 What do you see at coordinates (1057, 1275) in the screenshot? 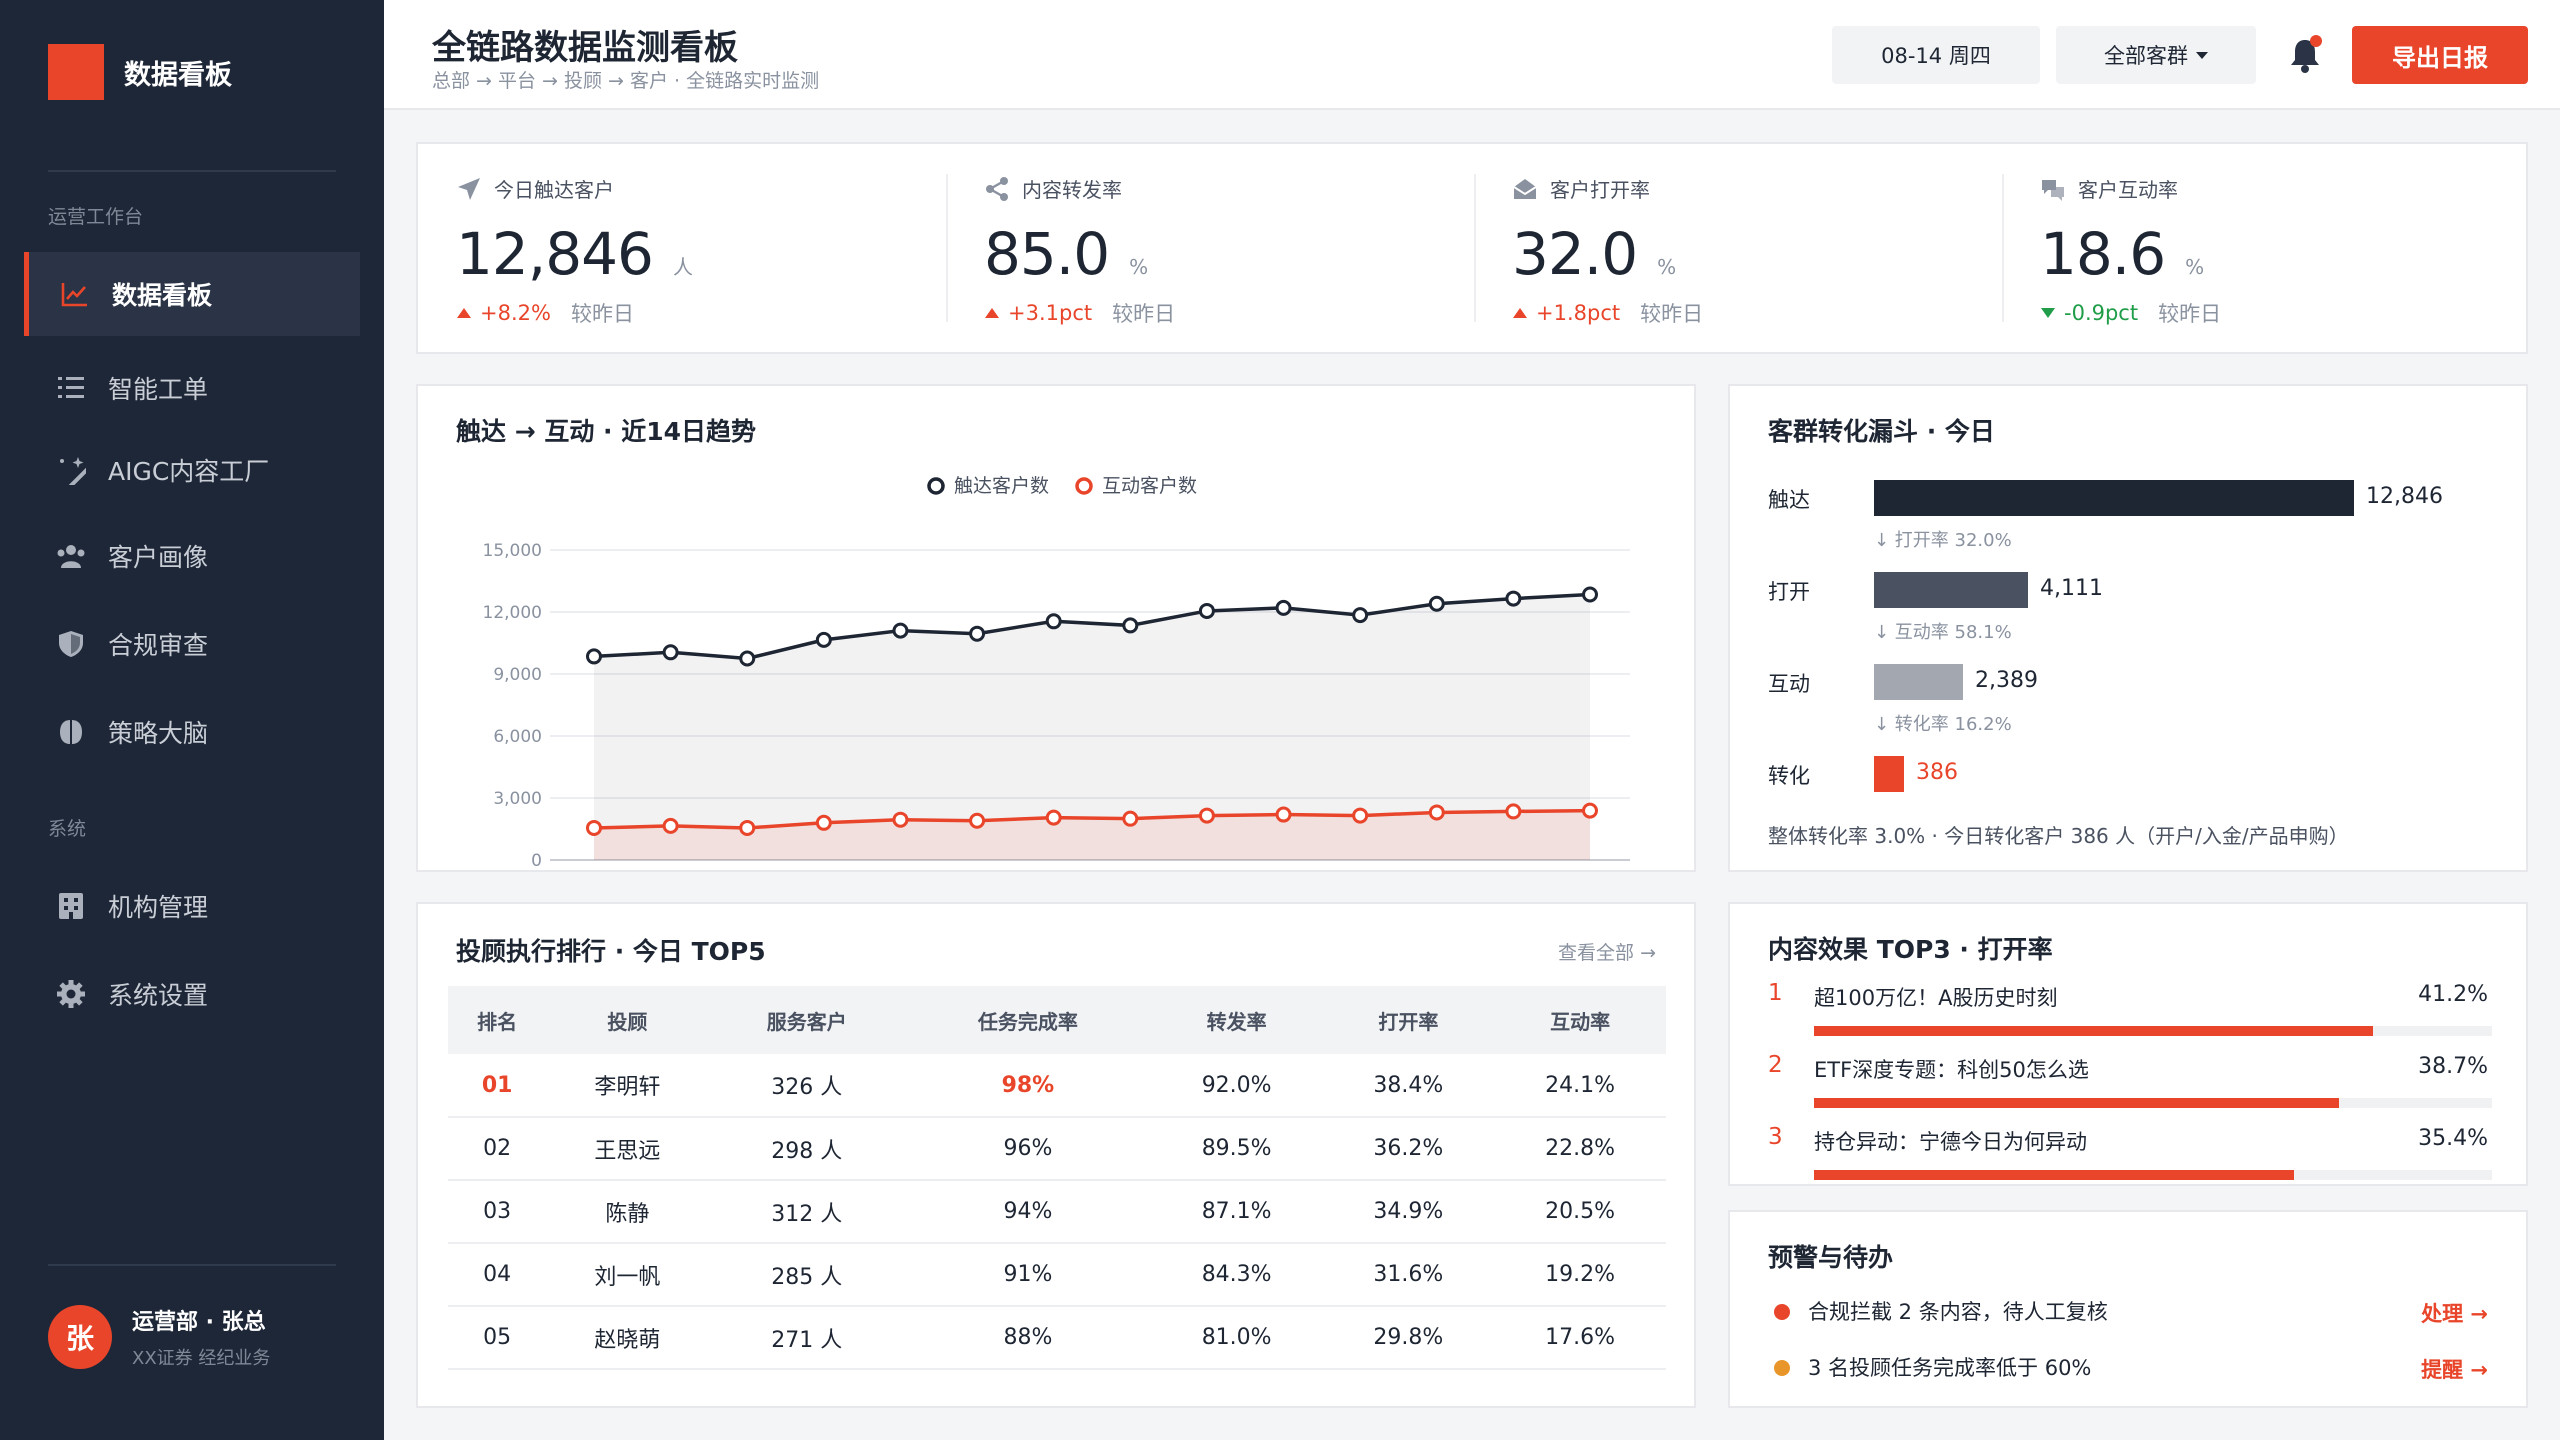
I see `table-row: 04 刘一帆 285 人 91% 84.3% 31.6% 19.2%` at bounding box center [1057, 1275].